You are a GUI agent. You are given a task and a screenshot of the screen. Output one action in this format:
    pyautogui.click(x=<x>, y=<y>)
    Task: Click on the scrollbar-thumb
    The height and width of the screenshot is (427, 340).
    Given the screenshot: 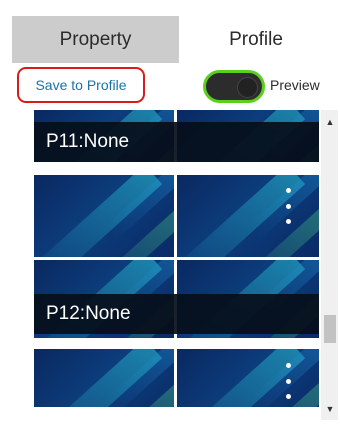 What is the action you would take?
    pyautogui.click(x=330, y=329)
    